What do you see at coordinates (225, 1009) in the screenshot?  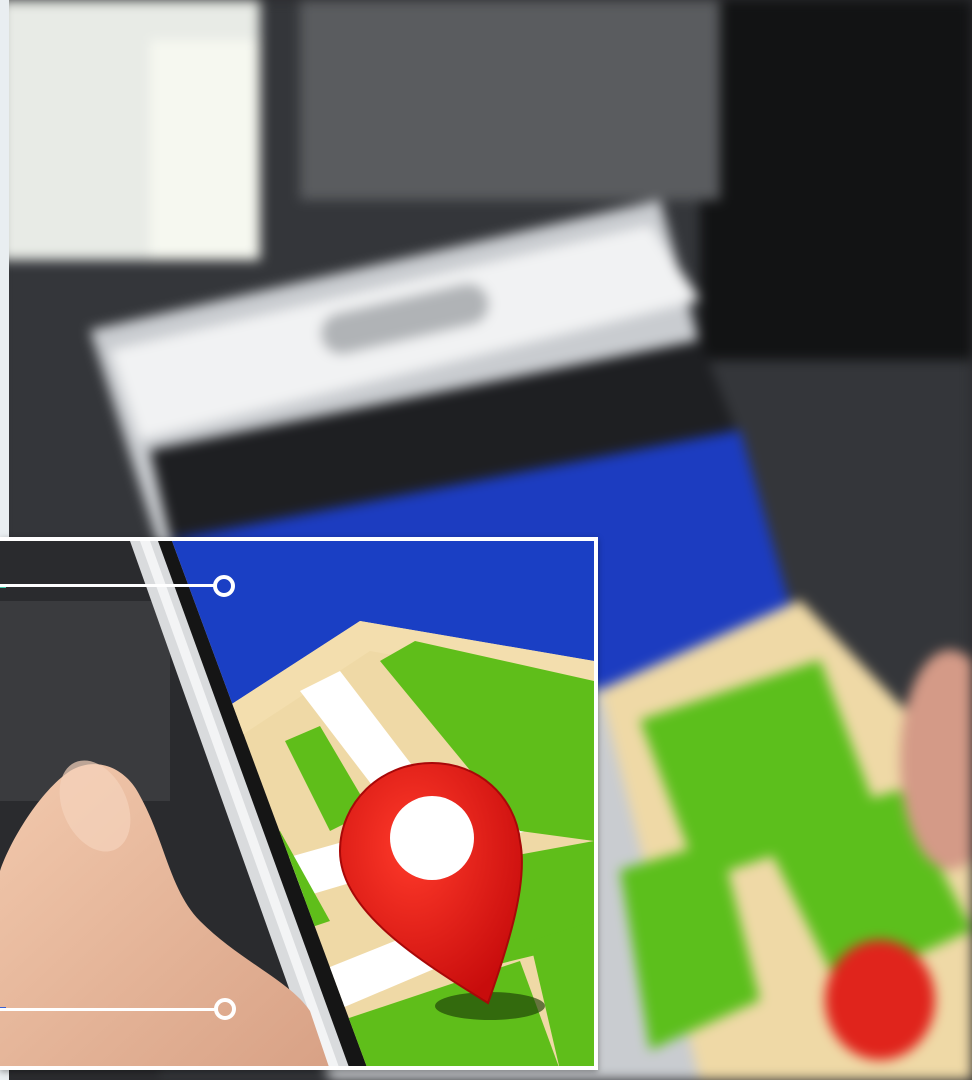 I see `callout-bottom-dot` at bounding box center [225, 1009].